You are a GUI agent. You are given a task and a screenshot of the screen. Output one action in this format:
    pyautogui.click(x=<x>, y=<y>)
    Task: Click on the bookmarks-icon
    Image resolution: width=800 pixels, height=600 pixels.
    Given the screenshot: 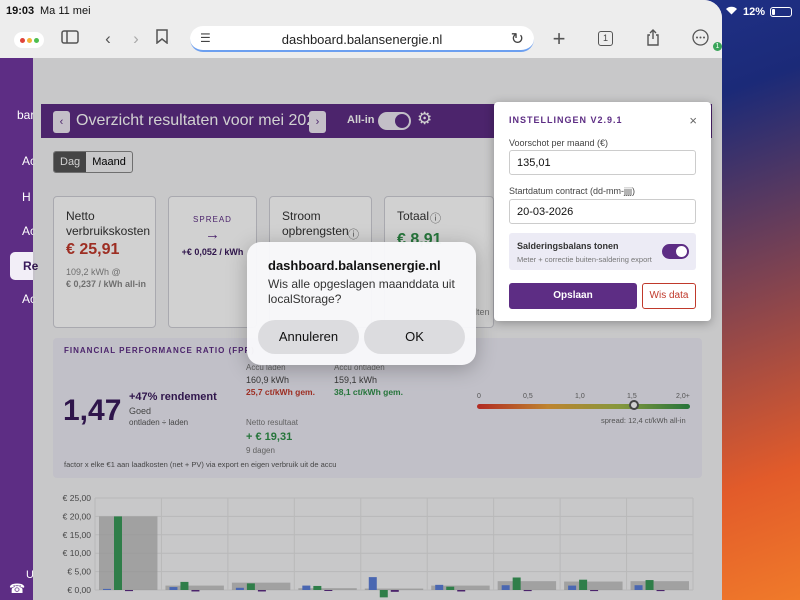 What is the action you would take?
    pyautogui.click(x=162, y=39)
    